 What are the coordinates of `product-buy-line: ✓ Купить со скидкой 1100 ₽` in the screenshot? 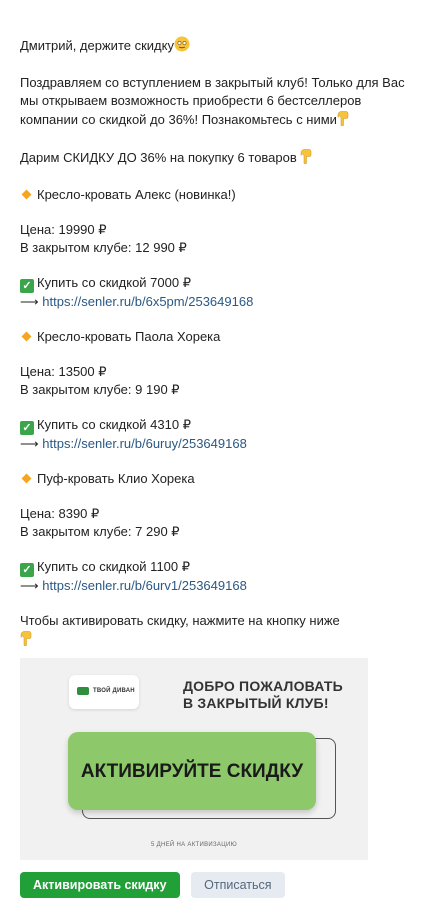 It's located at (218, 567).